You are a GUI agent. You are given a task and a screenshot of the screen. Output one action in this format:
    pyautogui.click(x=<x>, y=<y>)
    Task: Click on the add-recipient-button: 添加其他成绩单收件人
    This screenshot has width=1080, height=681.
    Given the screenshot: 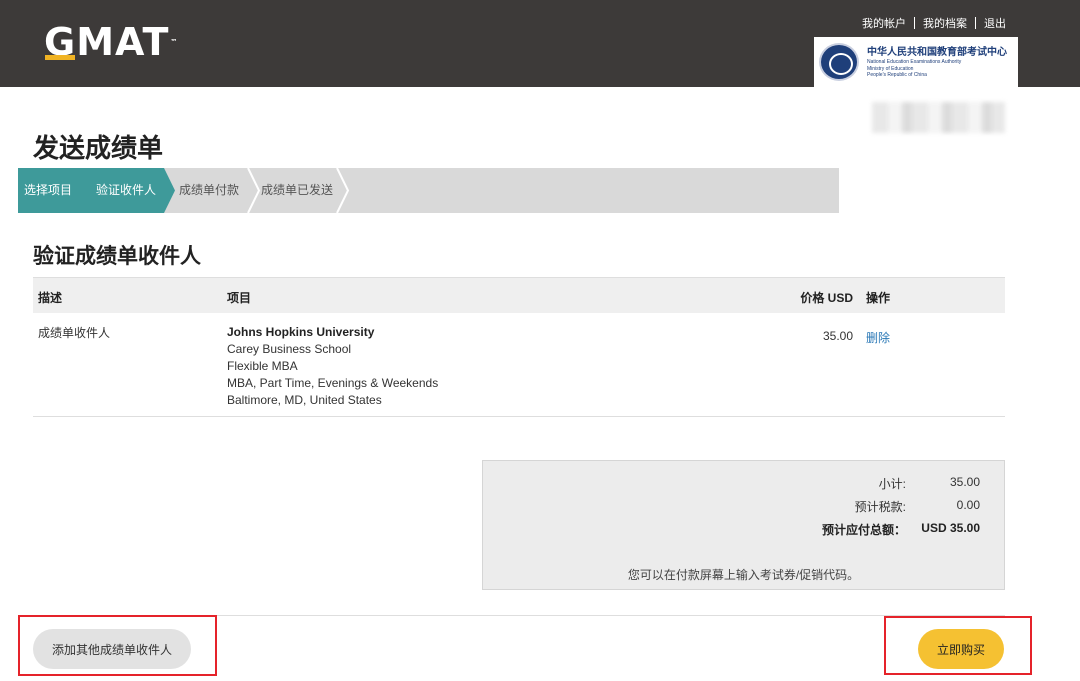 What is the action you would take?
    pyautogui.click(x=112, y=649)
    